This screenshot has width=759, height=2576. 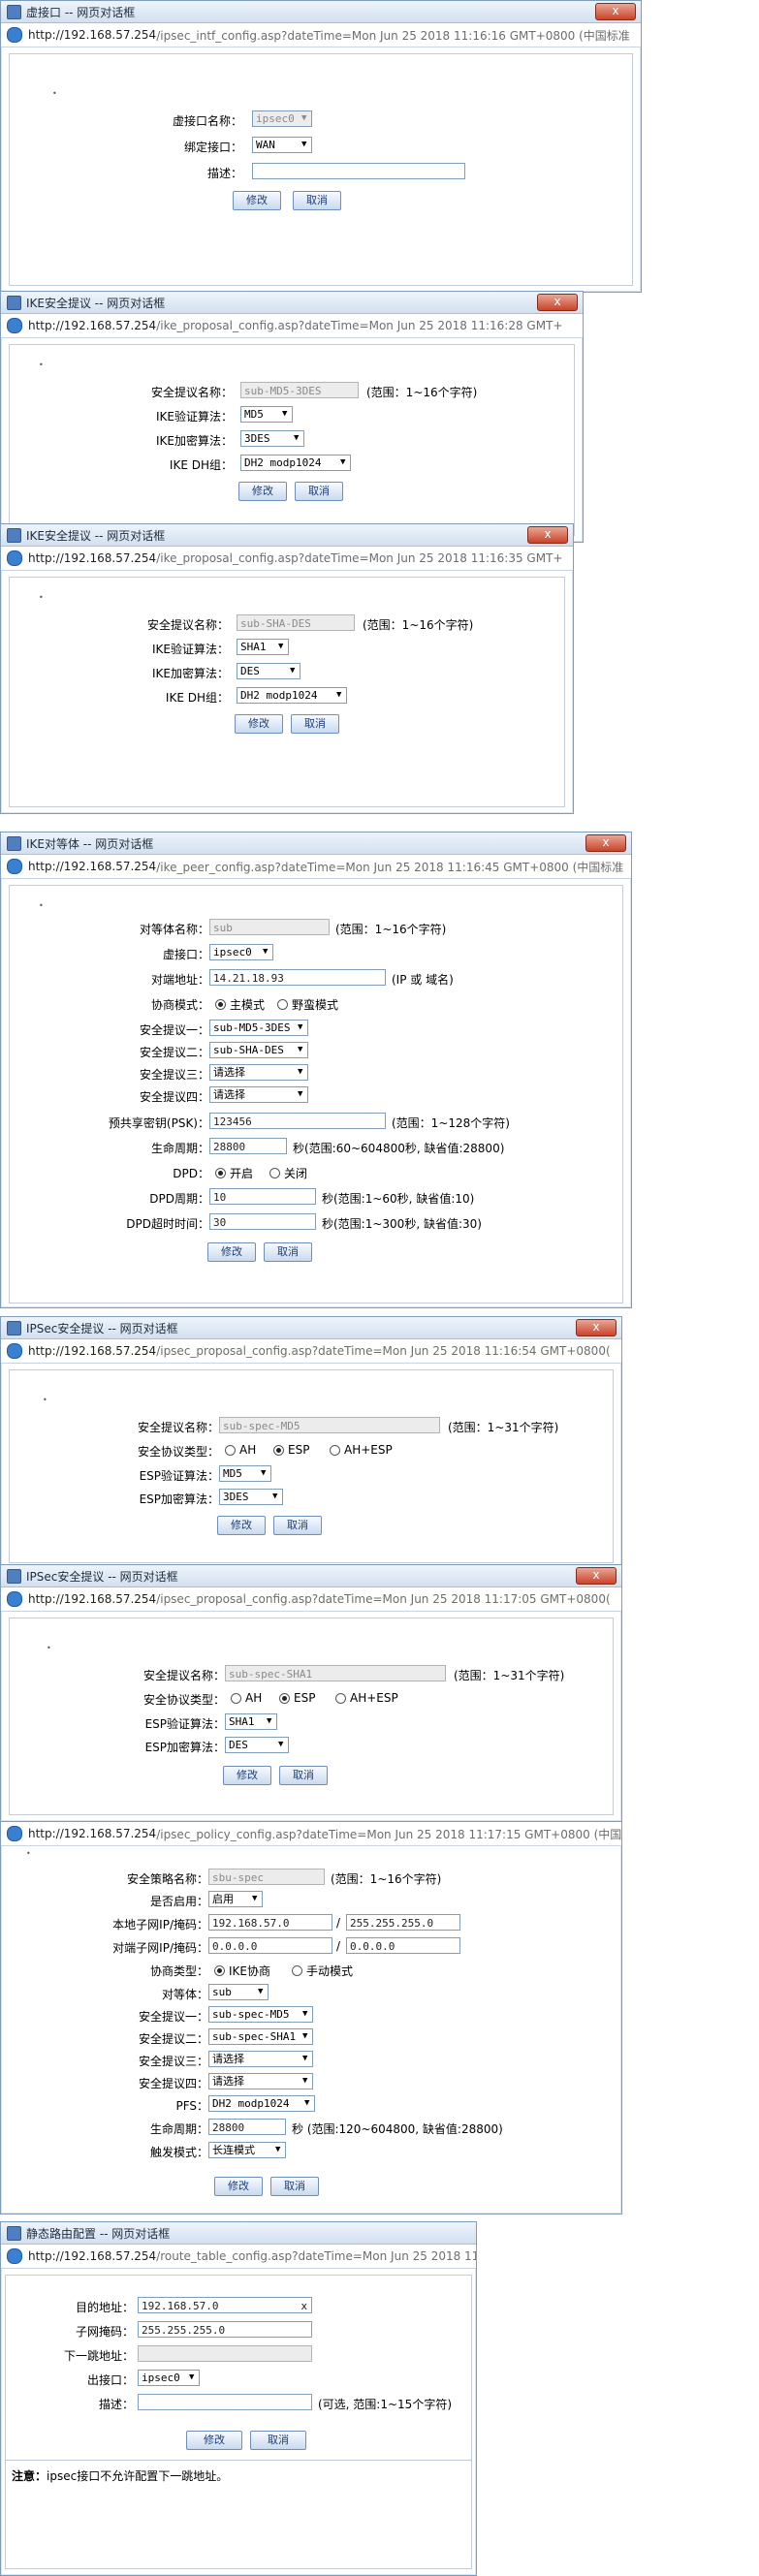 I want to click on proposal-1-select: sub-spec-MD5 ▼, so click(x=260, y=2014).